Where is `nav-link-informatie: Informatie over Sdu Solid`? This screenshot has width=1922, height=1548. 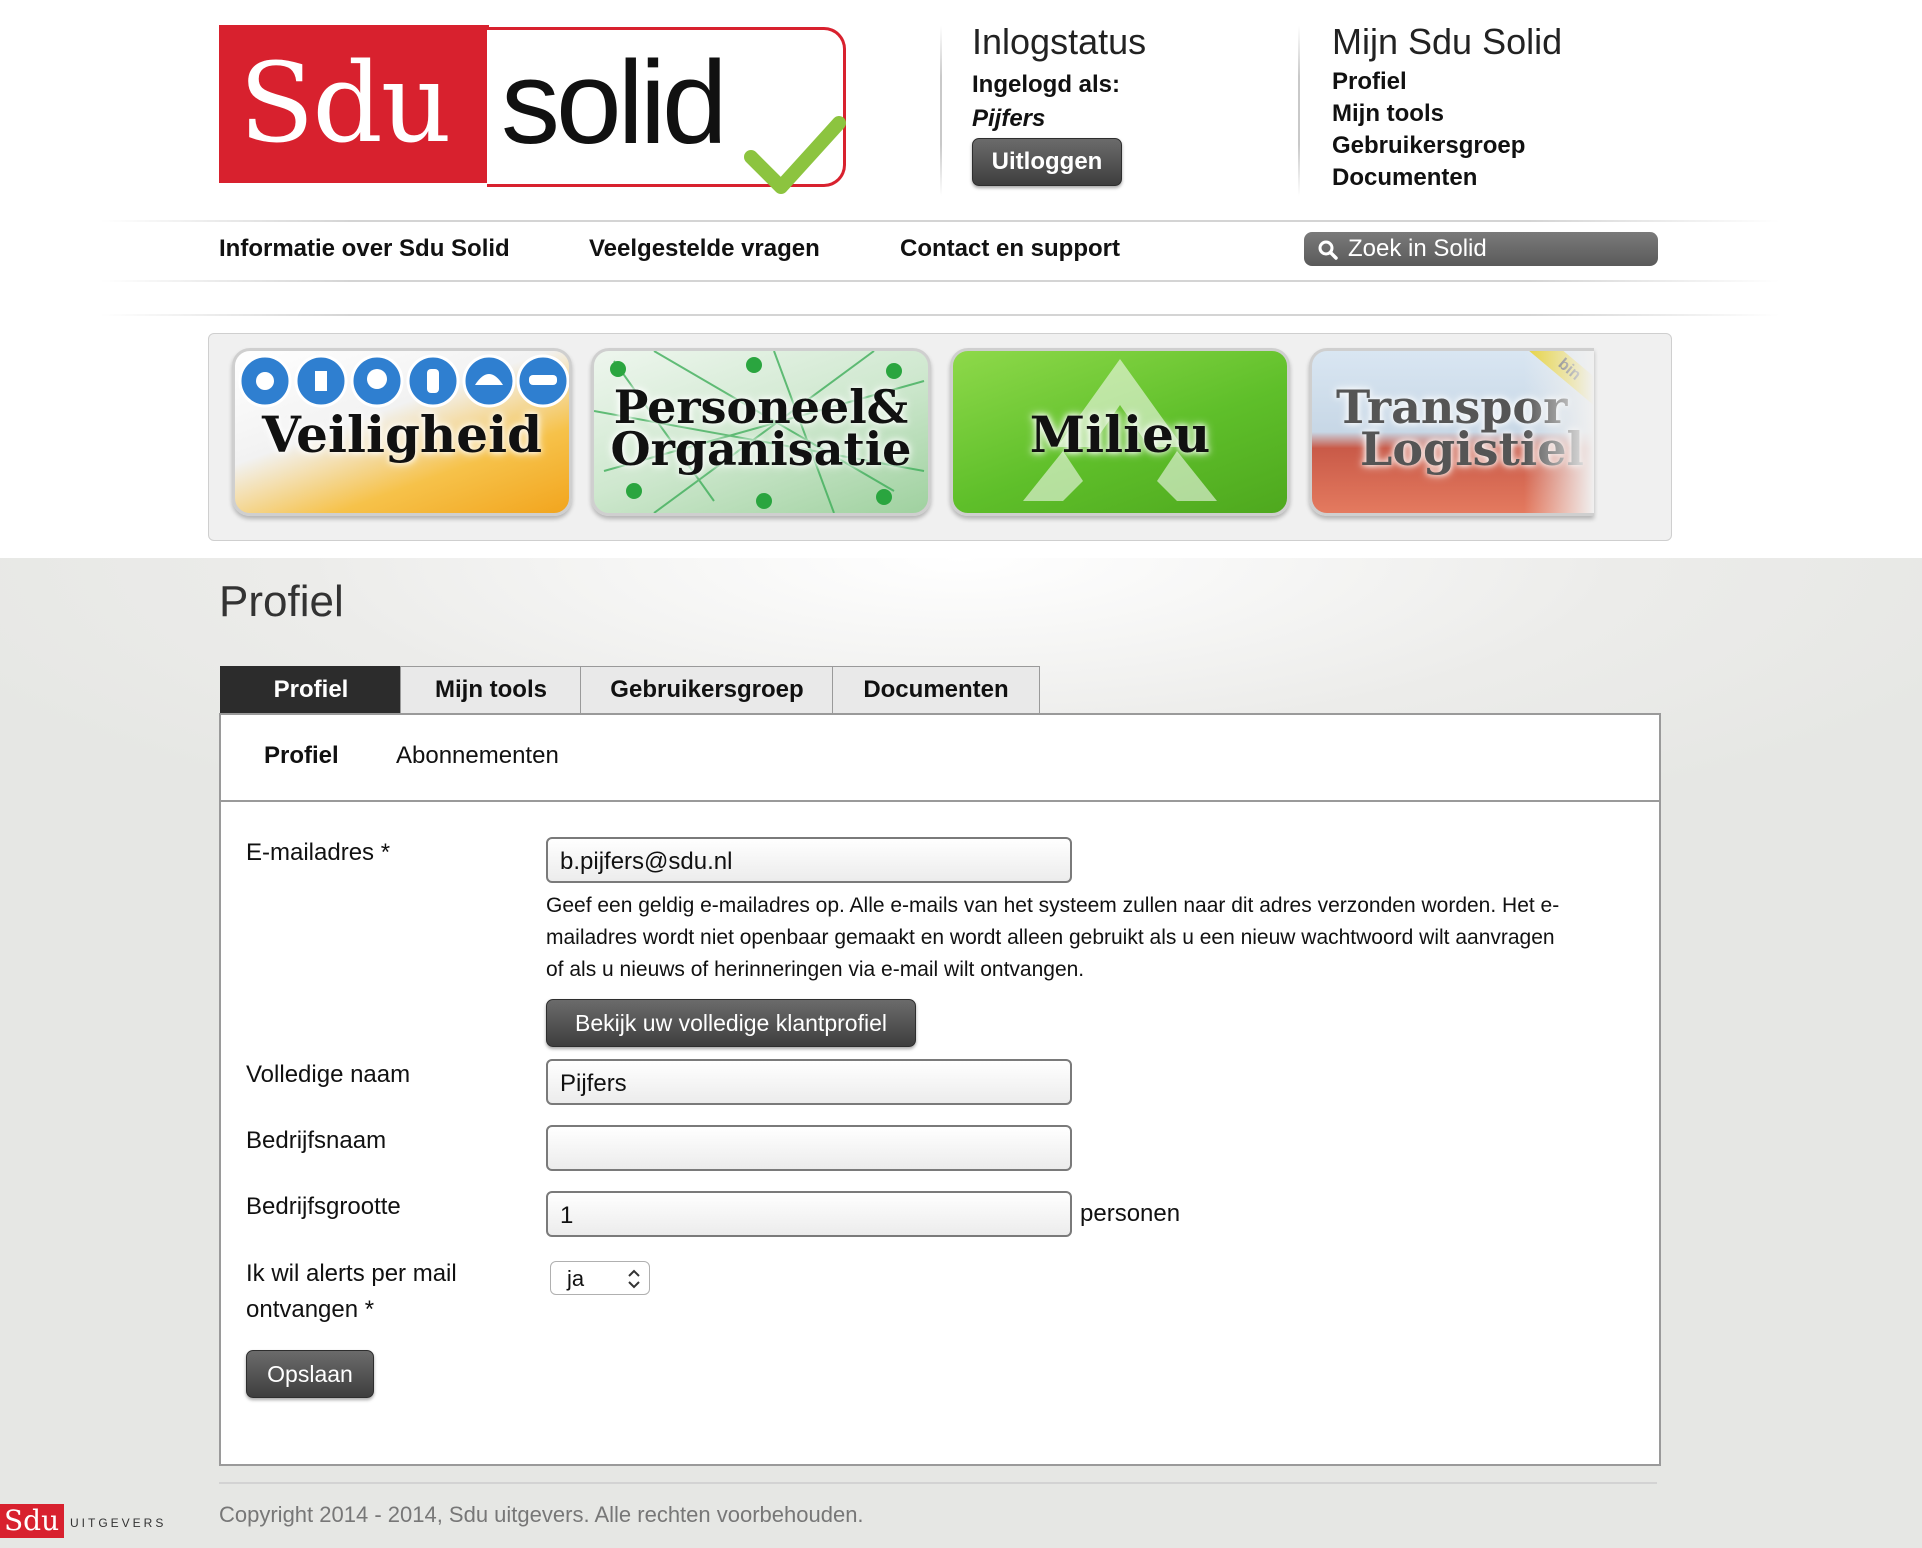 nav-link-informatie: Informatie over Sdu Solid is located at coordinates (364, 249).